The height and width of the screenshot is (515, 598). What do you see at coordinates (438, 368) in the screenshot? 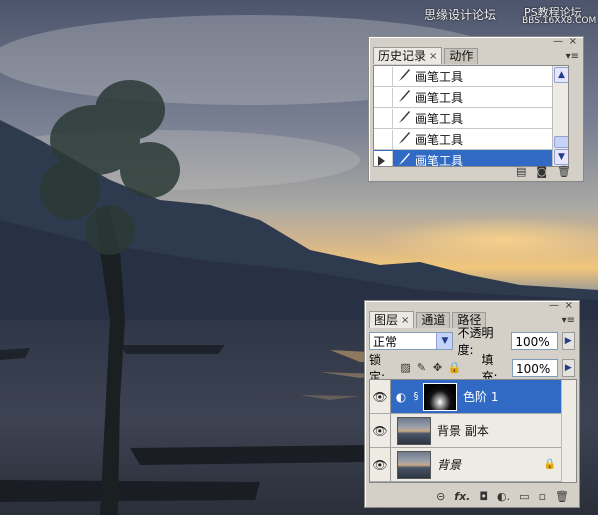
I see `lock-position-icon: ✥` at bounding box center [438, 368].